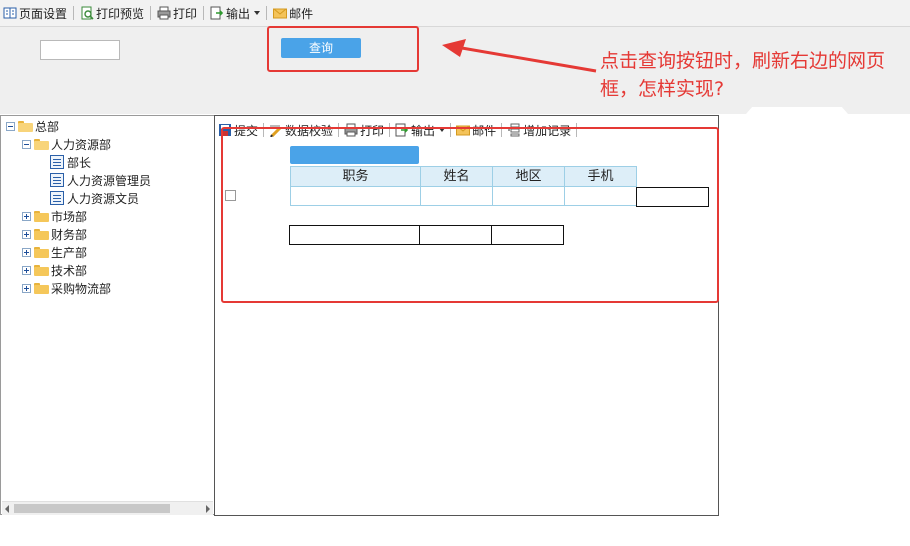 The image size is (910, 546). What do you see at coordinates (743, 75) in the screenshot?
I see `annotation-text: 点击查询按钮时，刷新右边的网页框，怎样实现?` at bounding box center [743, 75].